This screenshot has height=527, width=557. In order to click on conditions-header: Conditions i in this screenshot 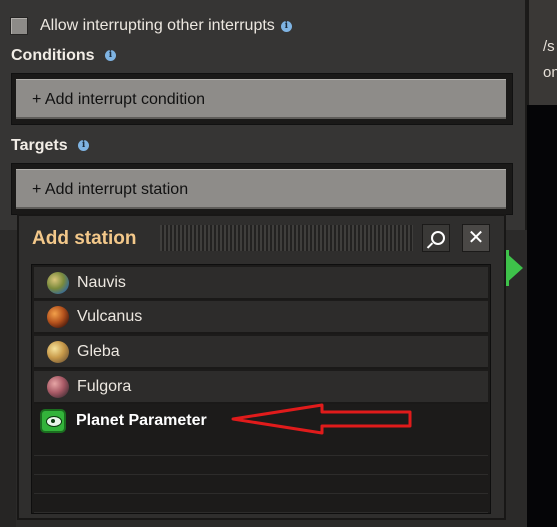, I will do `click(63, 56)`.